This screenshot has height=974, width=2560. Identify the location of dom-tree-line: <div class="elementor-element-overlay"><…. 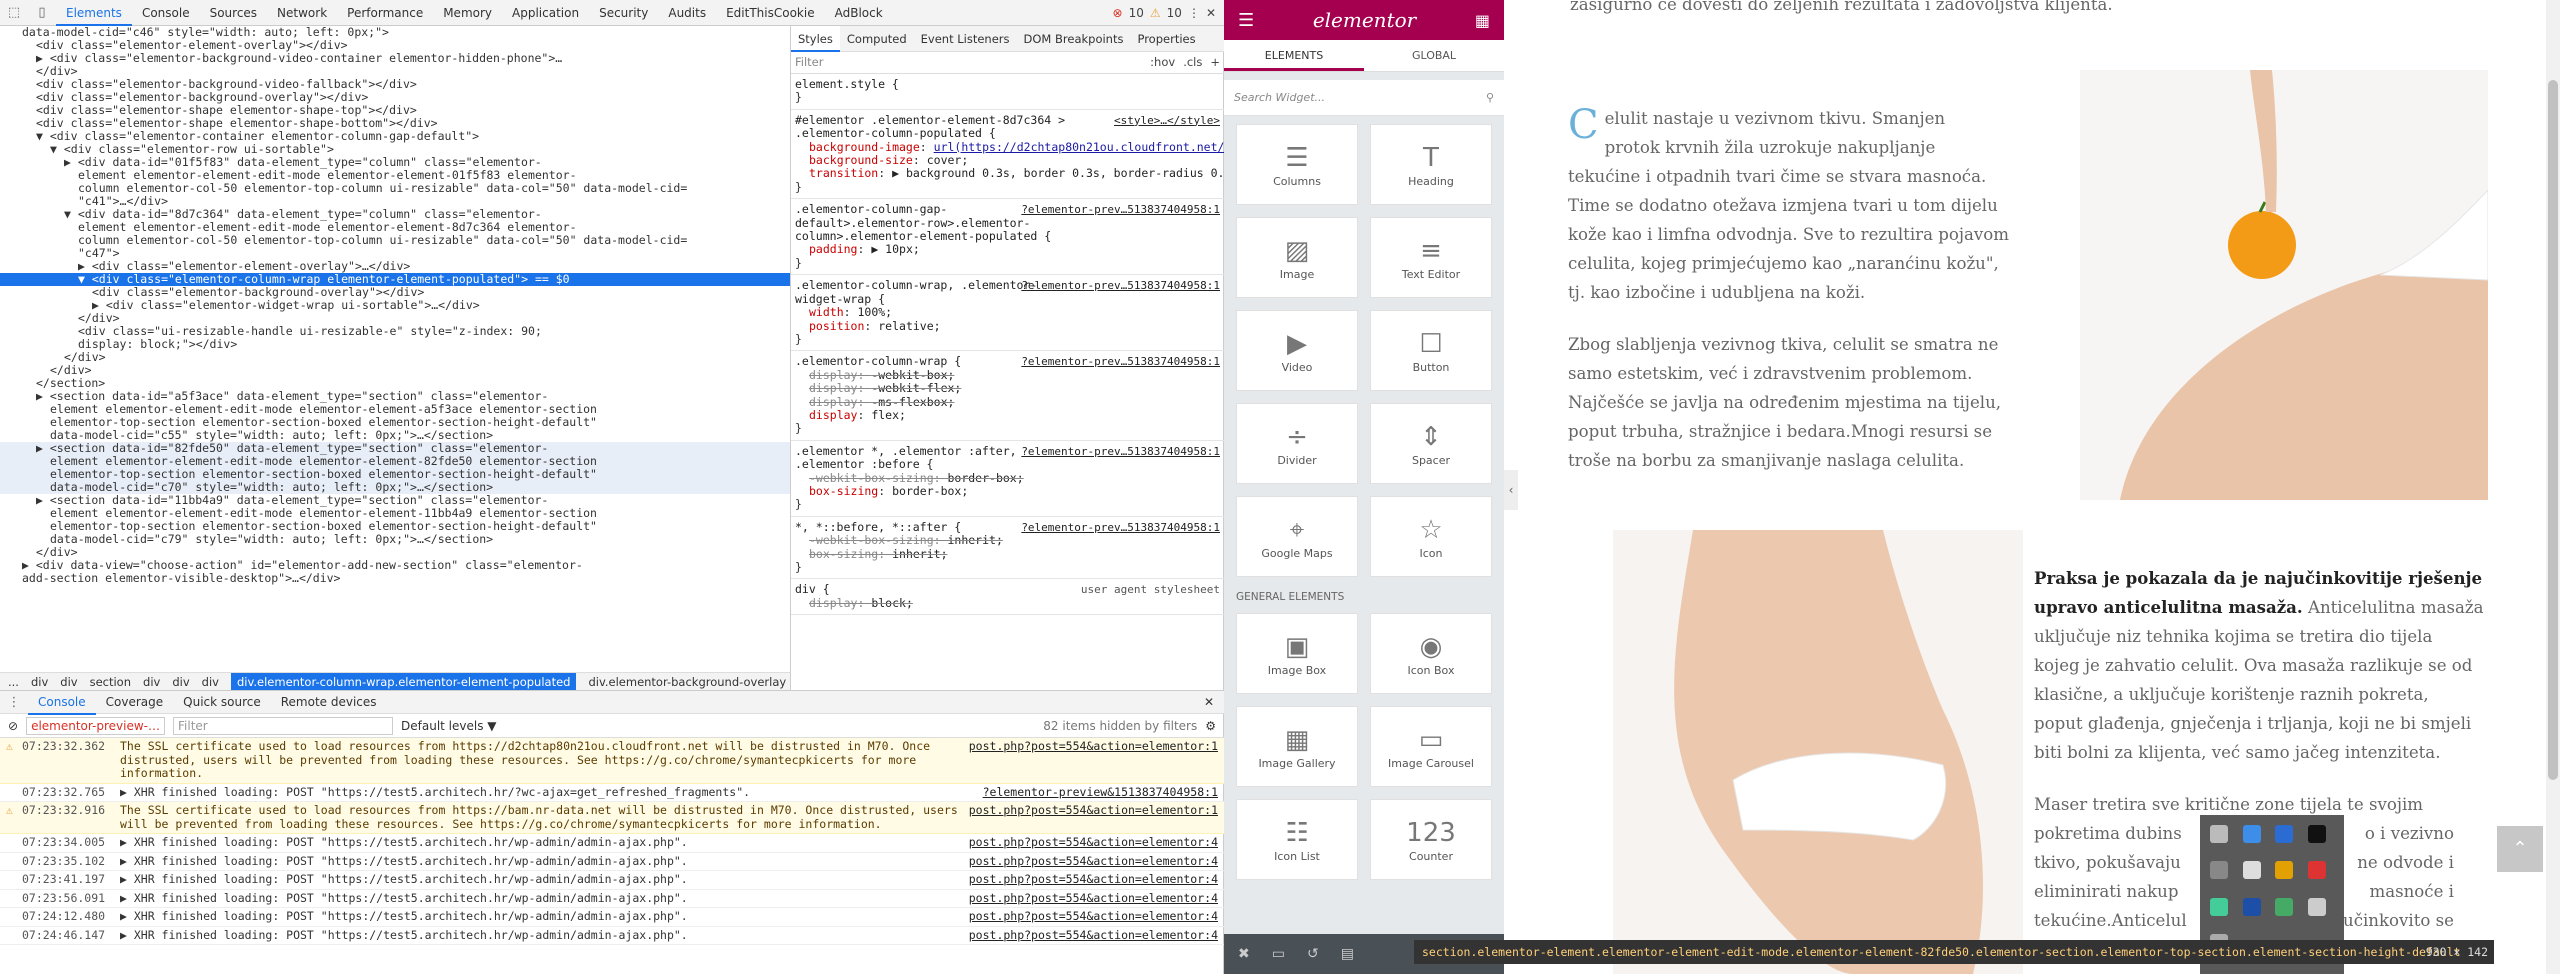
(395, 45).